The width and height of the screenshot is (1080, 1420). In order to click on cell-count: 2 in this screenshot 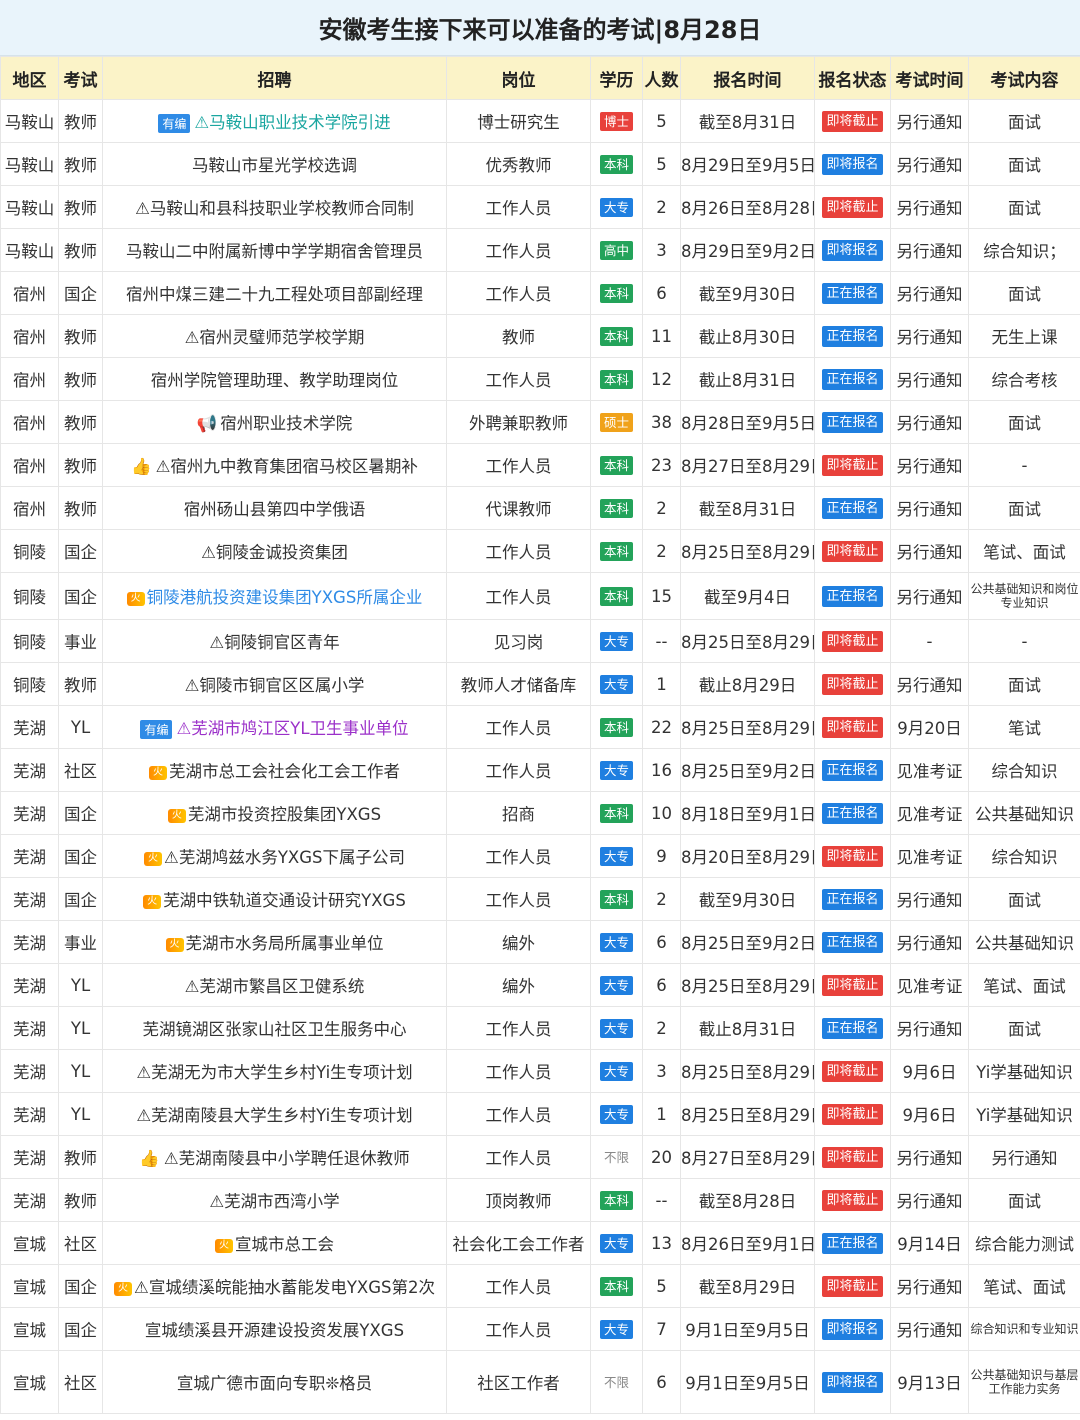, I will do `click(661, 508)`.